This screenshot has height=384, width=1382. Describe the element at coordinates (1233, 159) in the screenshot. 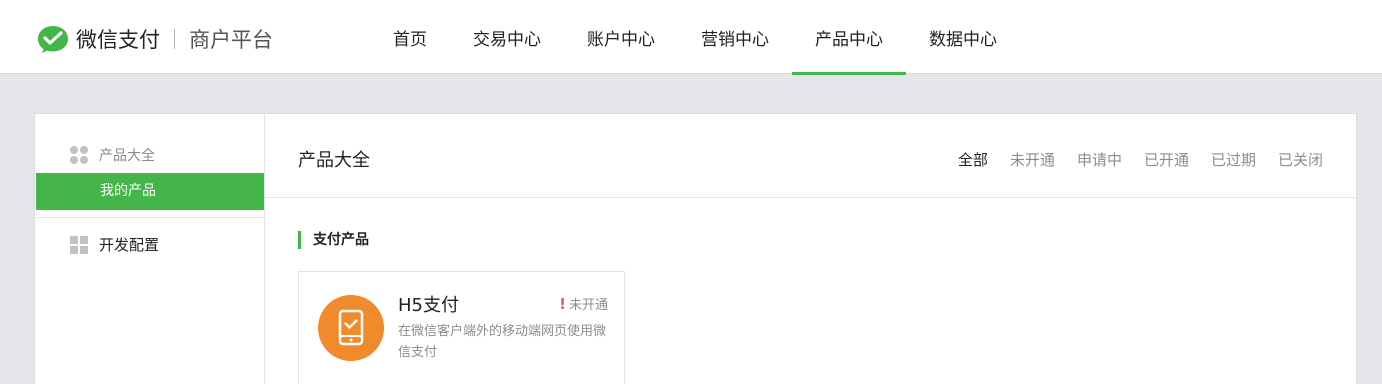

I see `filter-expired: 已过期` at that location.